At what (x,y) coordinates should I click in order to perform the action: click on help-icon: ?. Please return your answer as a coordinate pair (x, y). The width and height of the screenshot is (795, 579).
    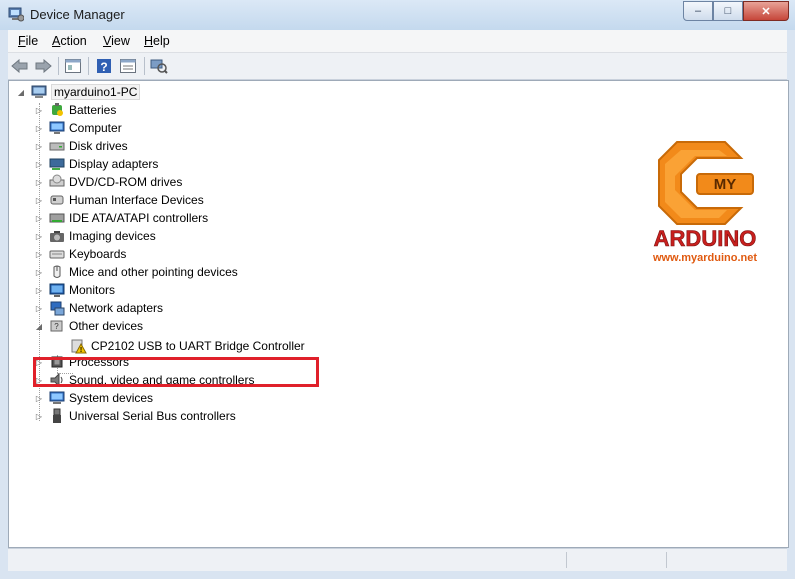
    Looking at the image, I should click on (104, 66).